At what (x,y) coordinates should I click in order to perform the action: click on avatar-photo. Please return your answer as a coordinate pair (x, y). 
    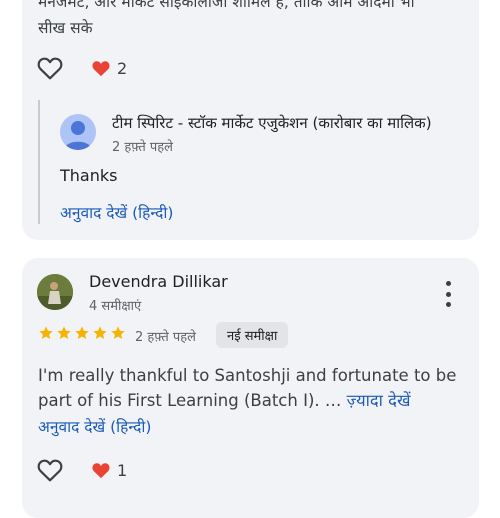
    Looking at the image, I should click on (55, 292).